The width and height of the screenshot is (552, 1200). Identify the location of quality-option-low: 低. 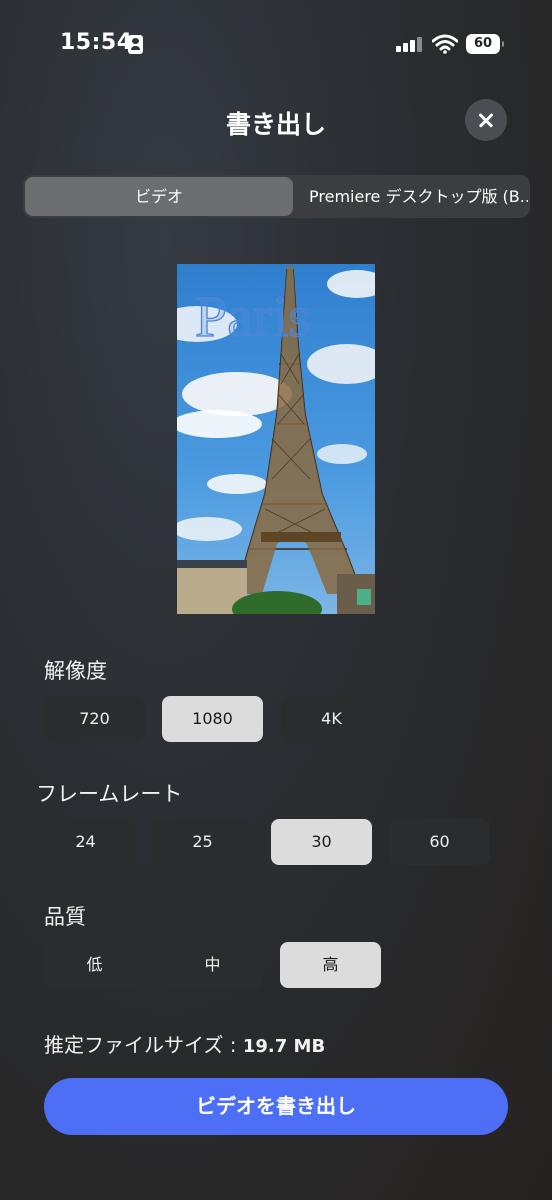
(94, 965).